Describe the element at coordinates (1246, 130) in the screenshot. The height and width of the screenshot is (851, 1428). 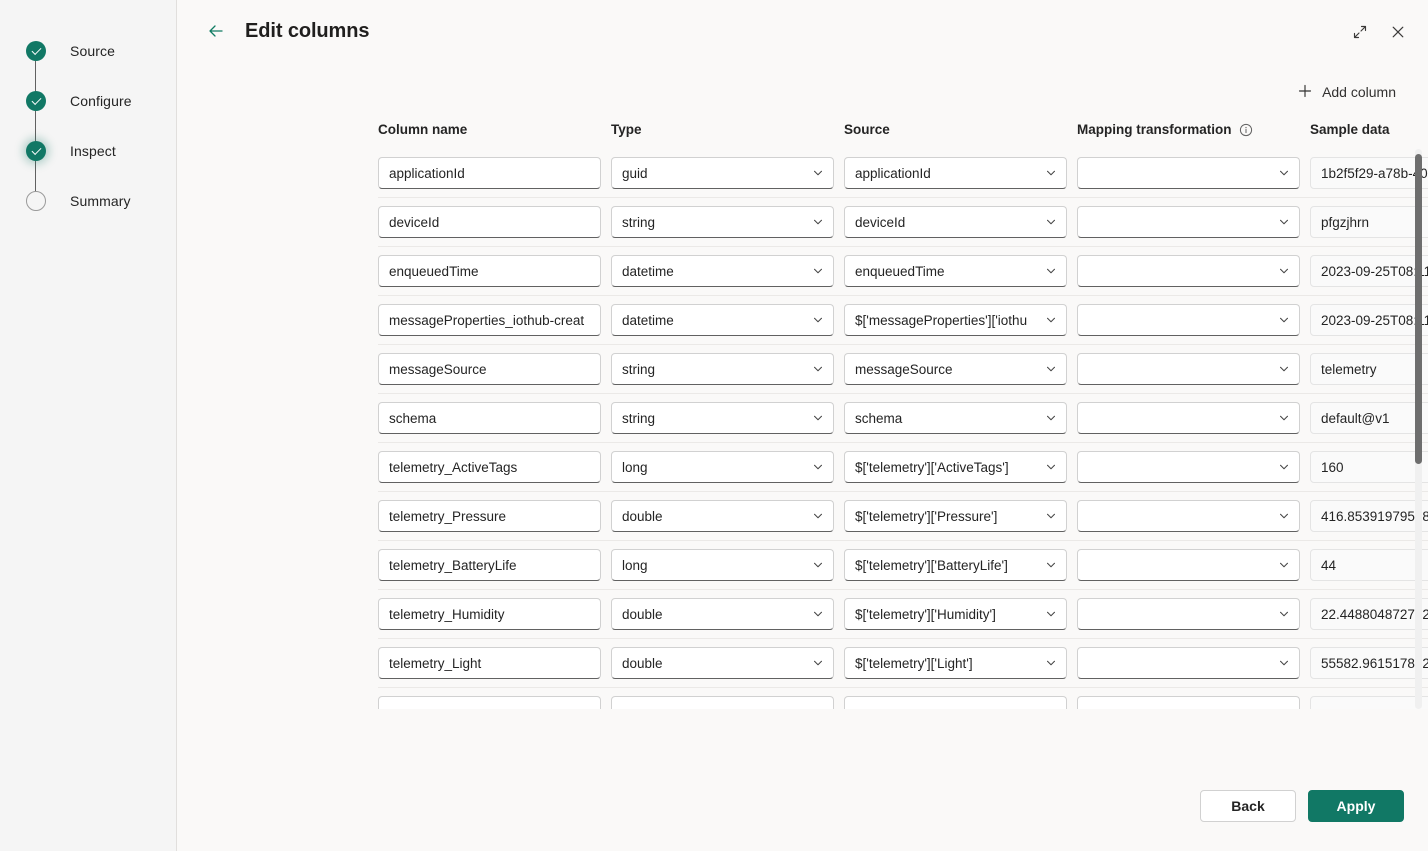
I see `info-icon` at that location.